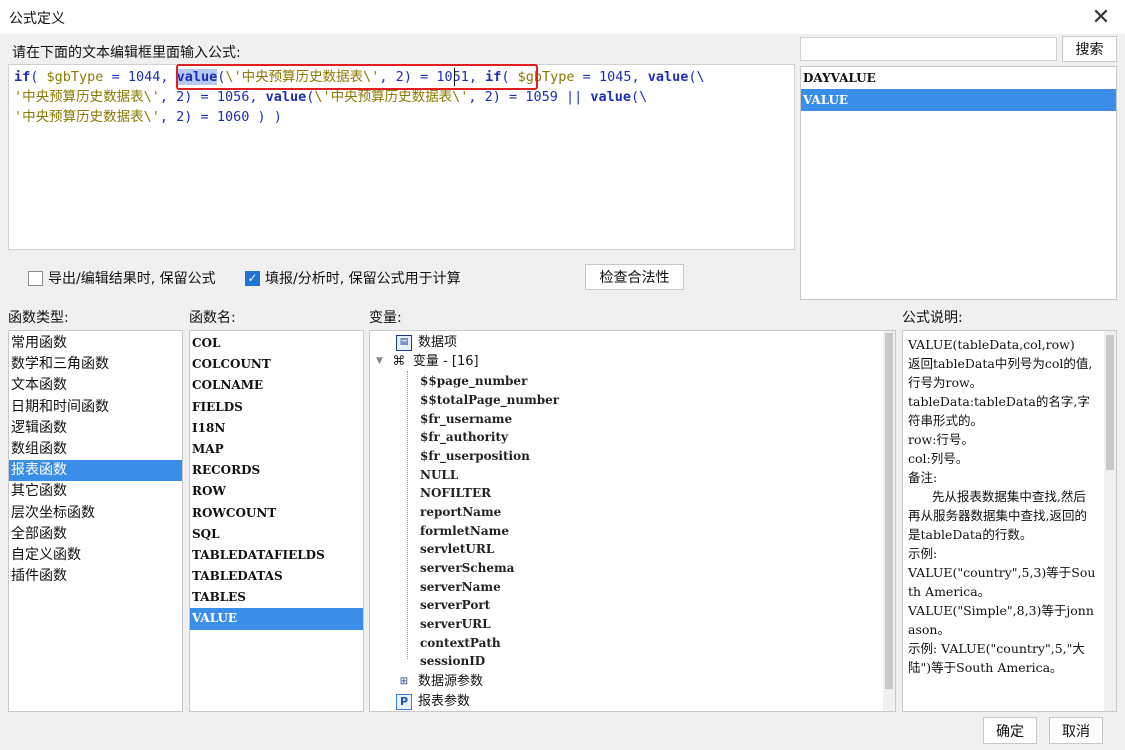 The image size is (1125, 750). Describe the element at coordinates (276, 428) in the screenshot. I see `list-item: I18N` at that location.